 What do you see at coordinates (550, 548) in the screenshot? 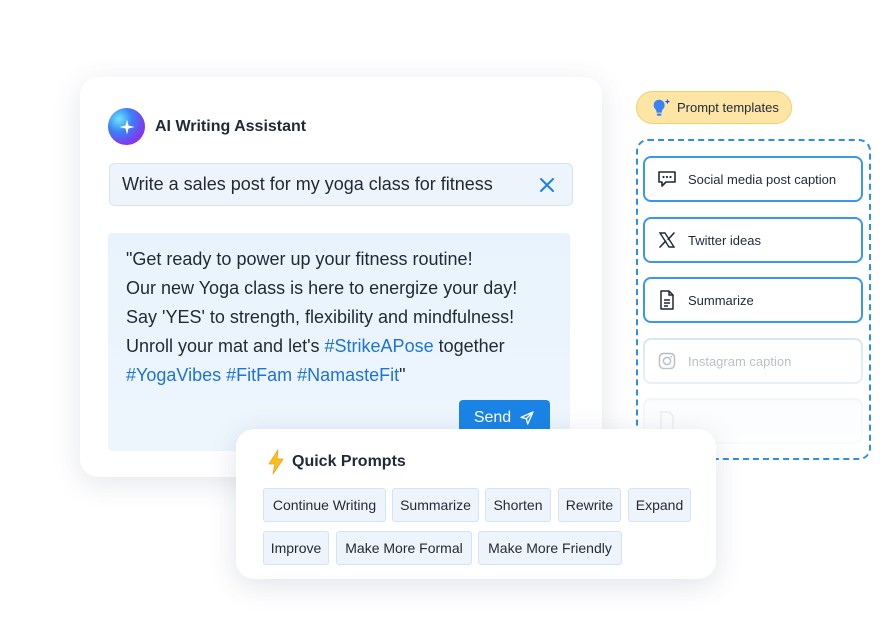
I see `chip-make-more-friendly: Make More Friendly` at bounding box center [550, 548].